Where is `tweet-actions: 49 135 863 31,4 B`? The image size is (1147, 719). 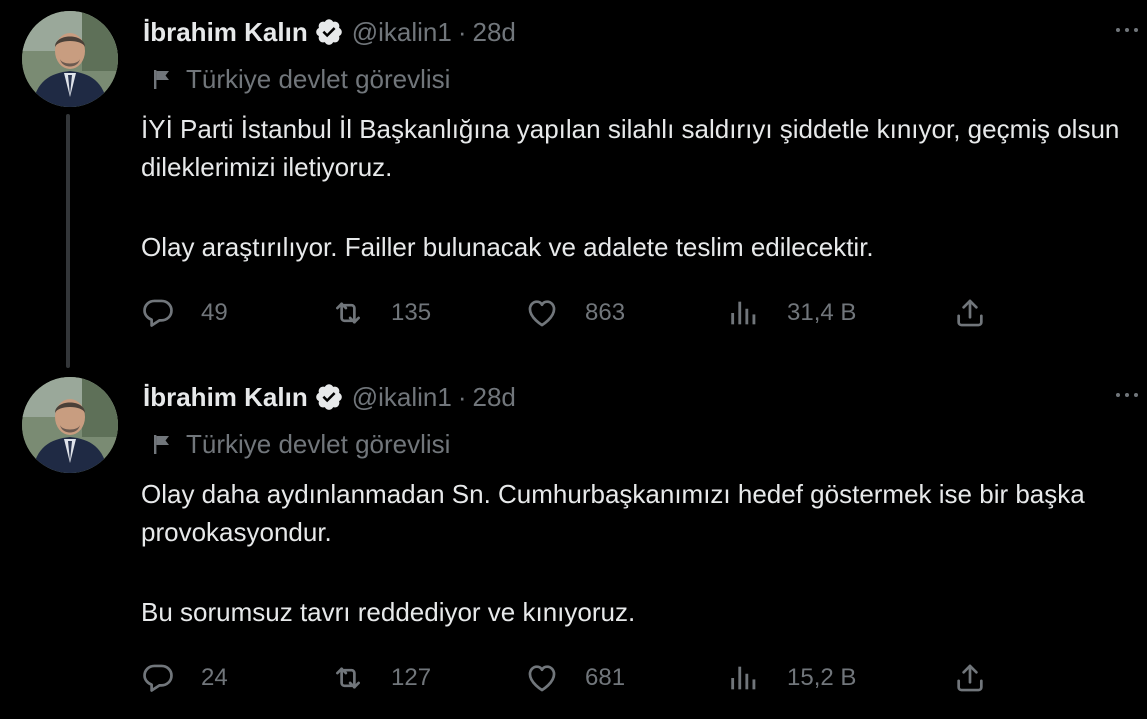 tweet-actions: 49 135 863 31,4 B is located at coordinates (571, 313).